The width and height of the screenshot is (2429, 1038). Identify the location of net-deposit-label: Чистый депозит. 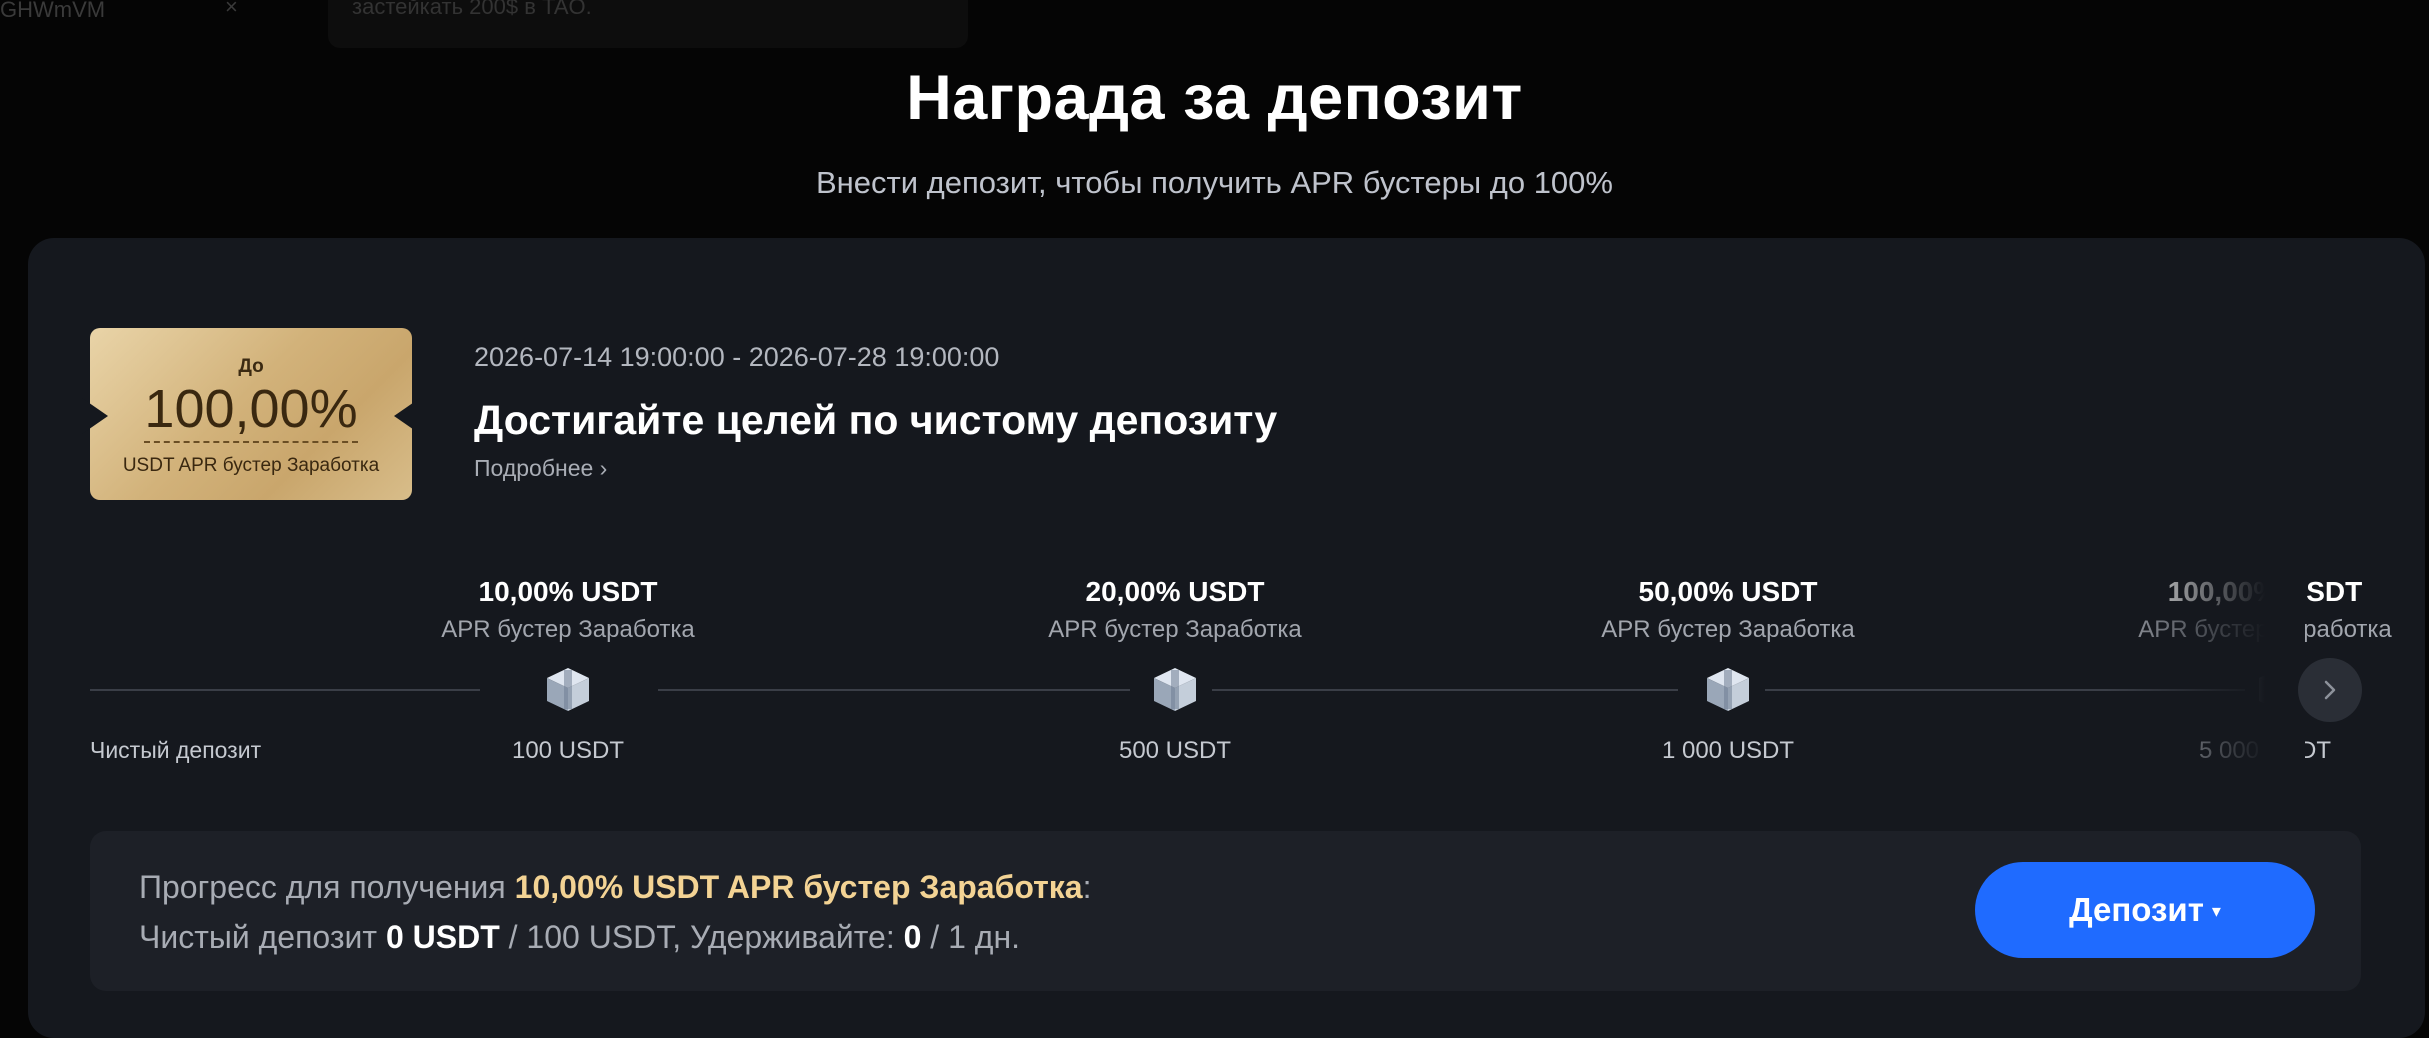
(176, 750).